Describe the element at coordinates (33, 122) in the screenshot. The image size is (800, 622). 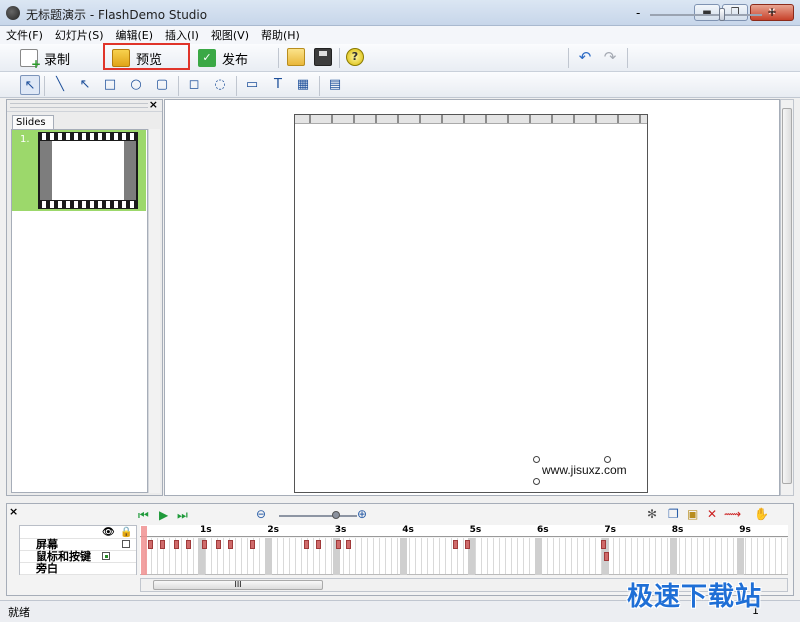
I see `tab-slides: Slides` at that location.